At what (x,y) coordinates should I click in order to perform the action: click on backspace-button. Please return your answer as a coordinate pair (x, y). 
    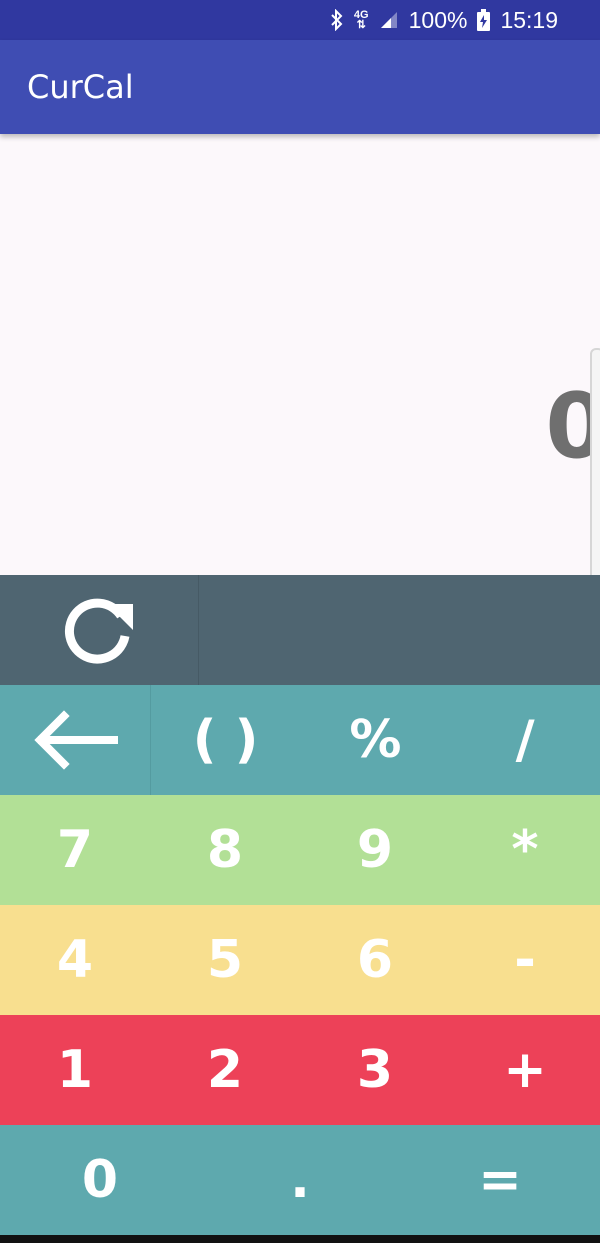
    Looking at the image, I should click on (75, 740).